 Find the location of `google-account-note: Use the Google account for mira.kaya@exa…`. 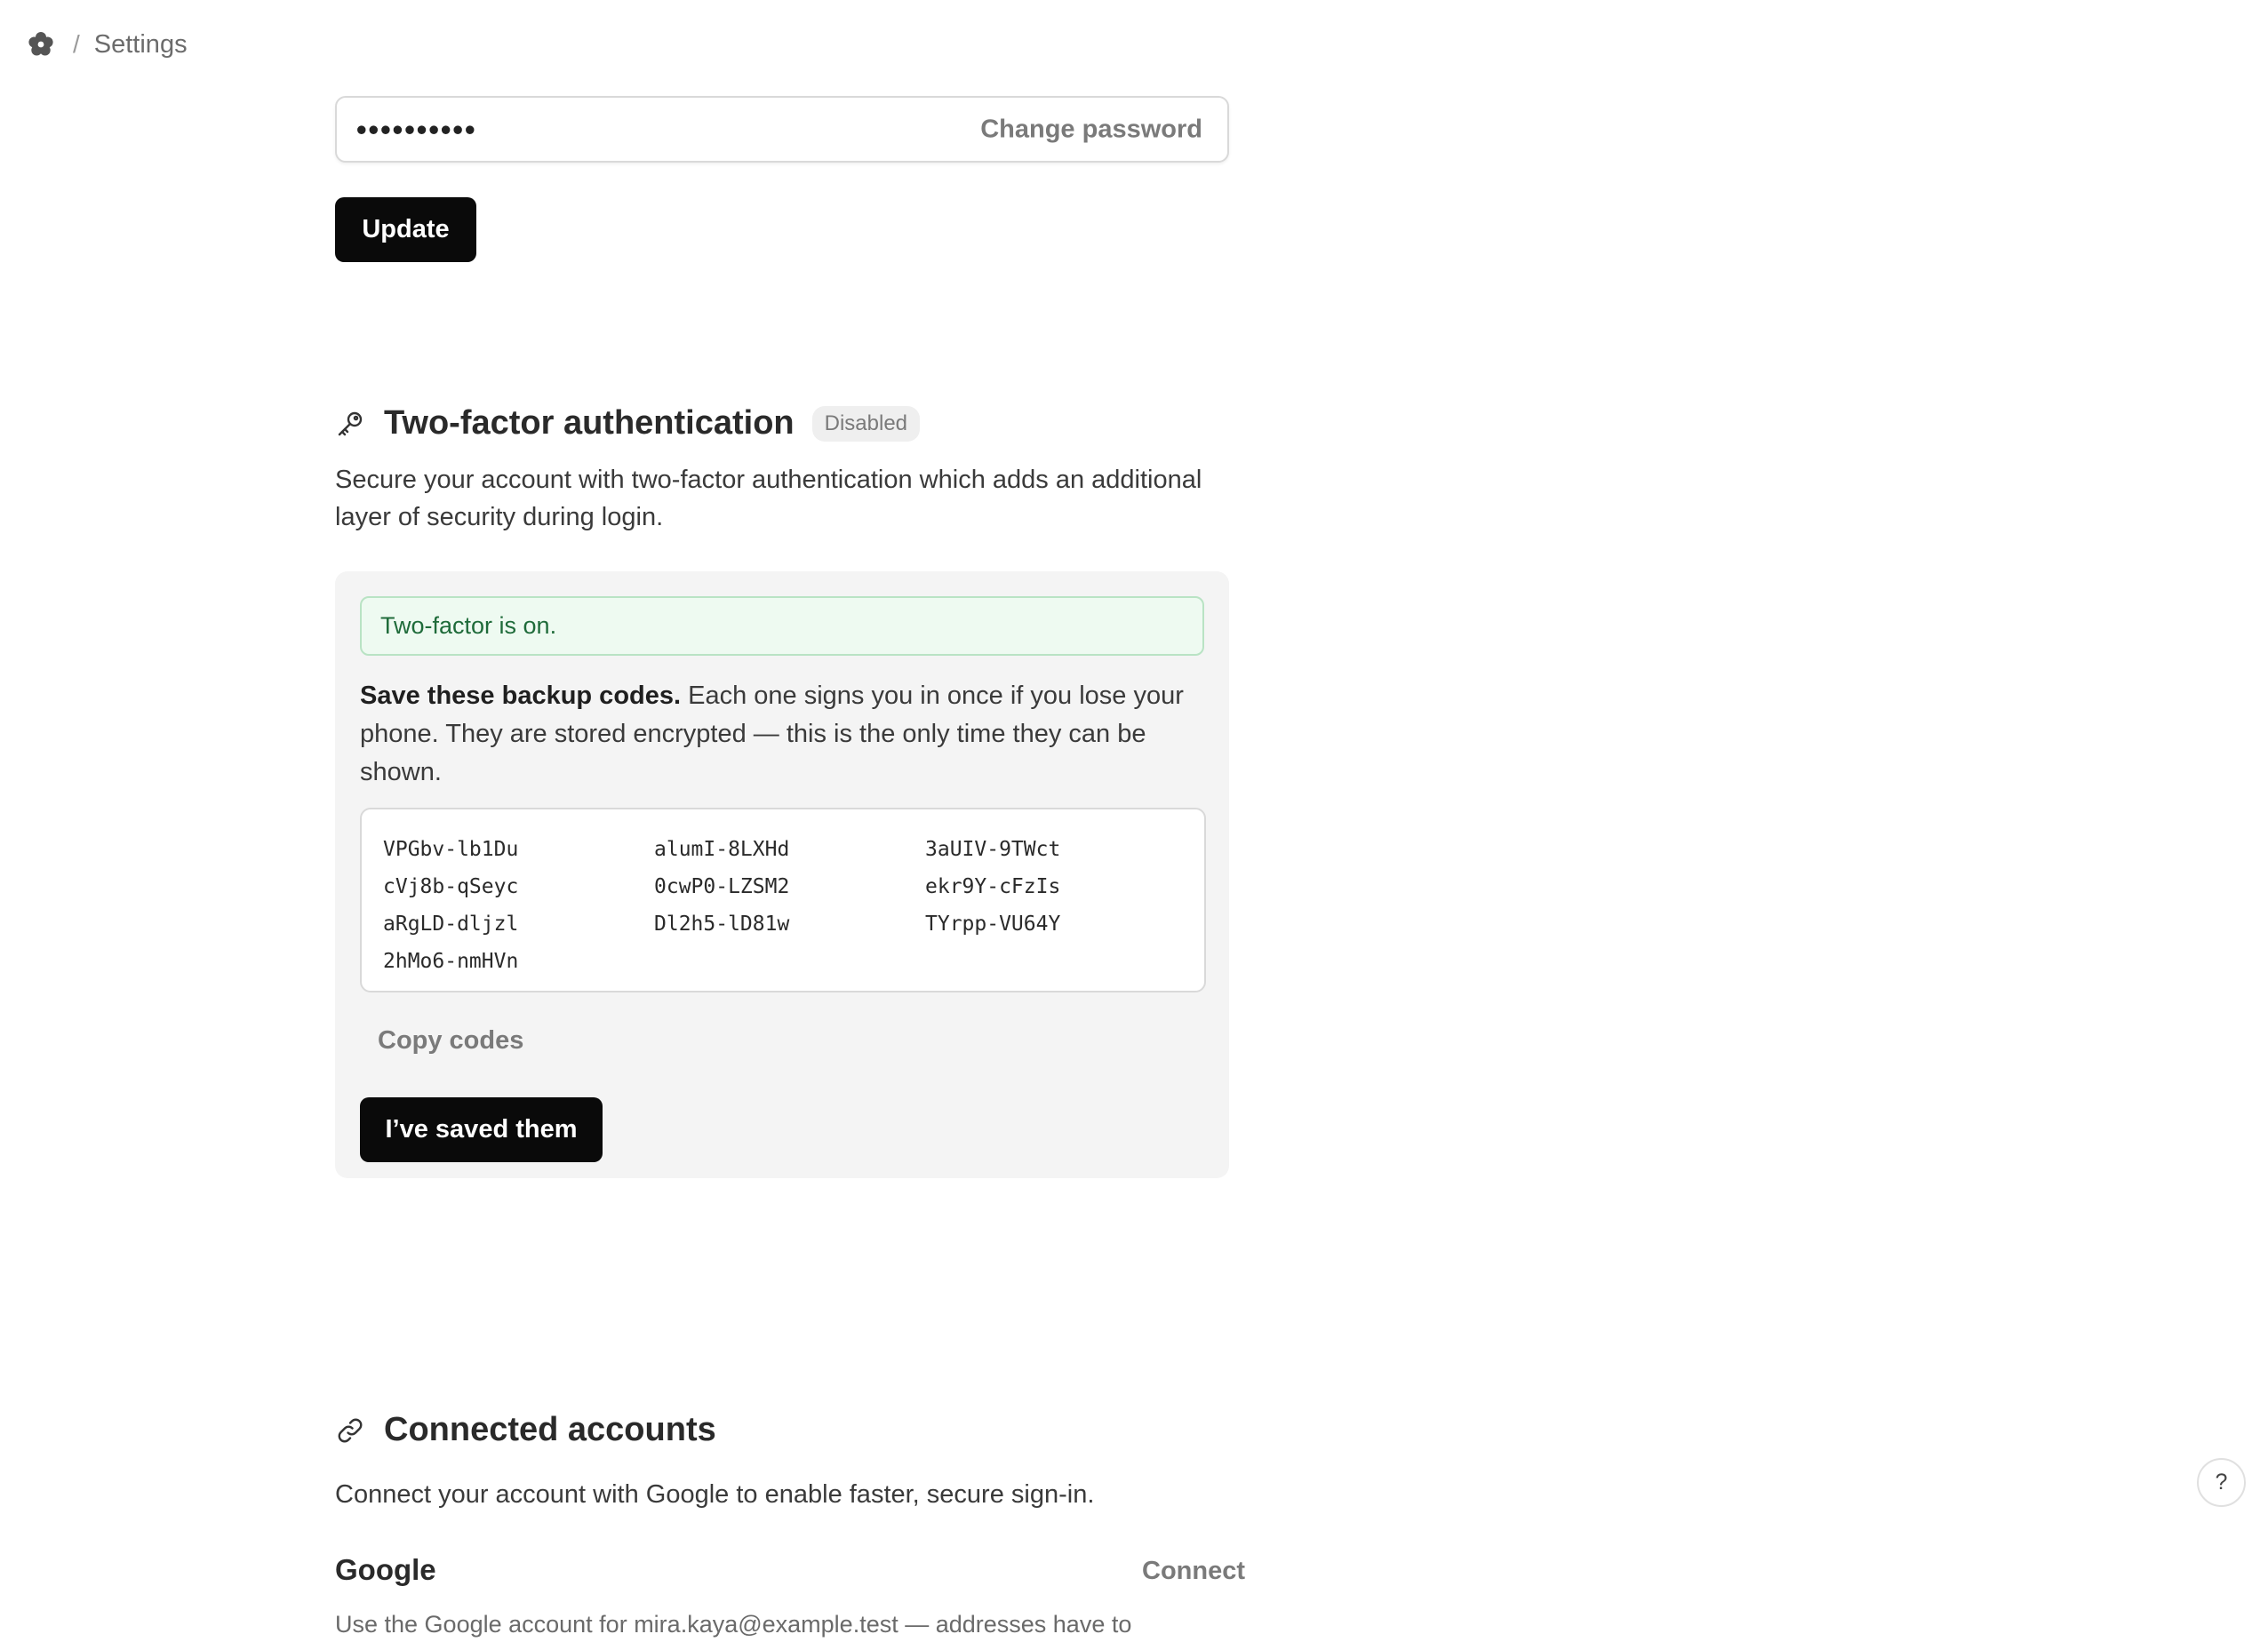

google-account-note: Use the Google account for mira.kaya@exa… is located at coordinates (733, 1624).